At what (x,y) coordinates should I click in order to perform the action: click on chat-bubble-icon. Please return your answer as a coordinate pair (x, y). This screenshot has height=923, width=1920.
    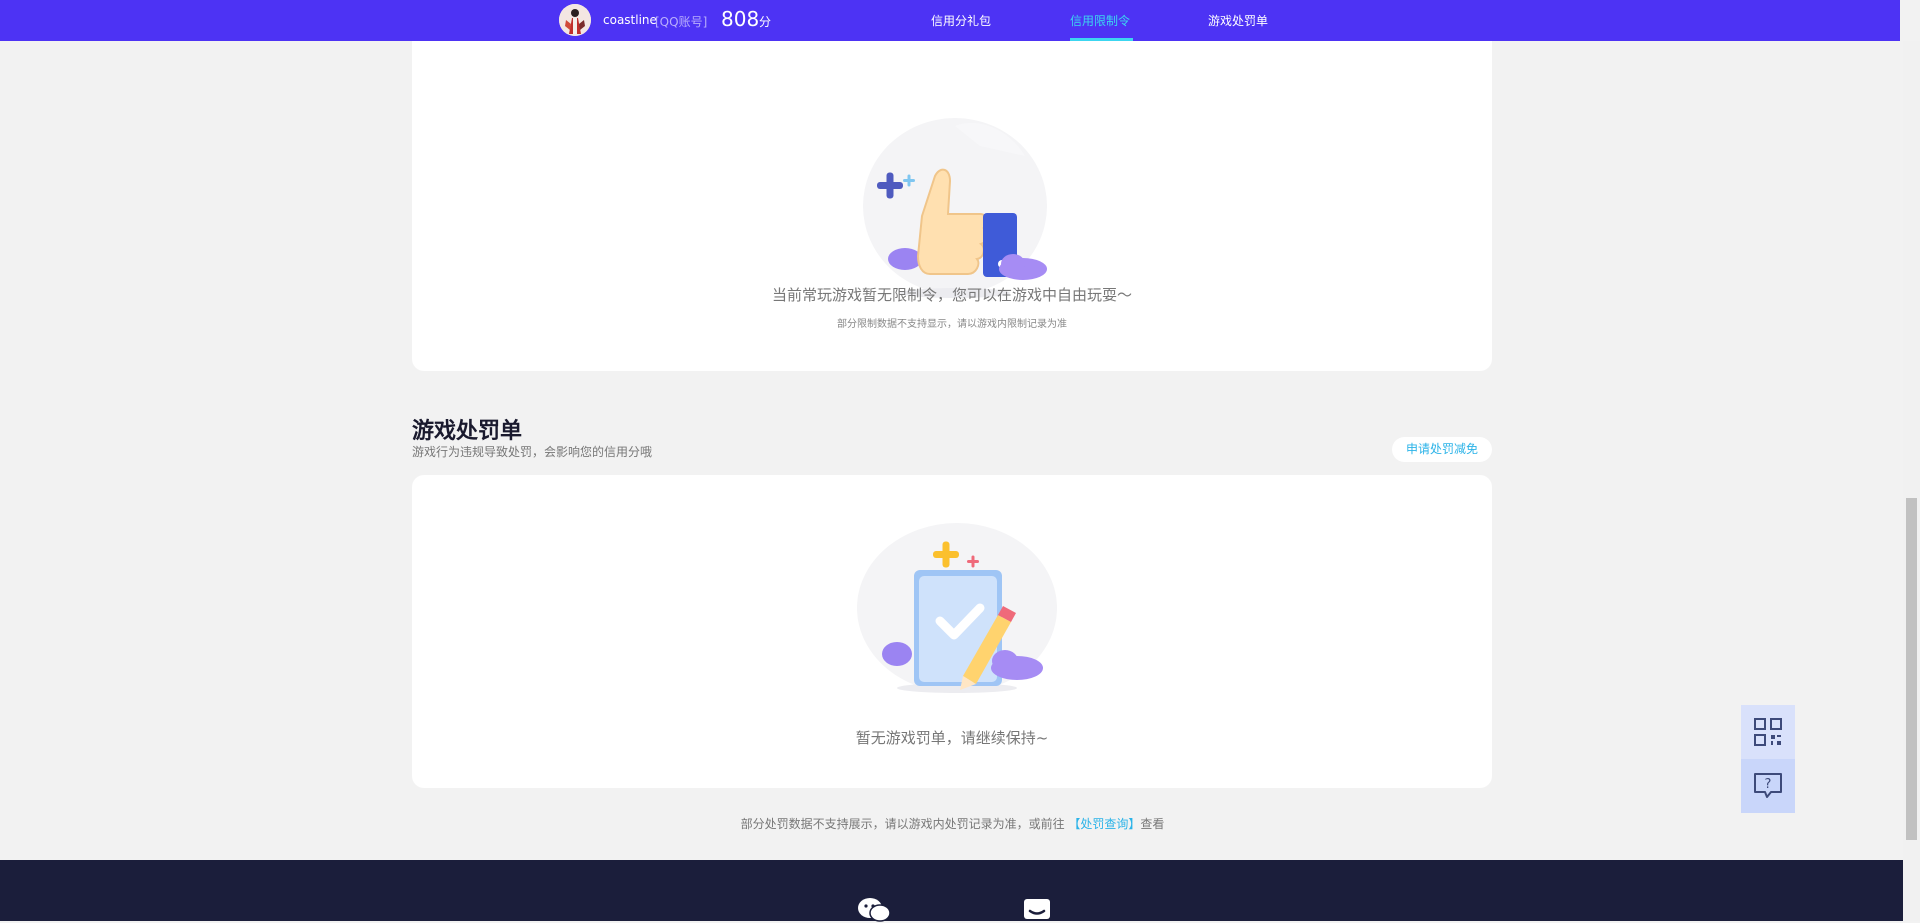
    Looking at the image, I should click on (1037, 911).